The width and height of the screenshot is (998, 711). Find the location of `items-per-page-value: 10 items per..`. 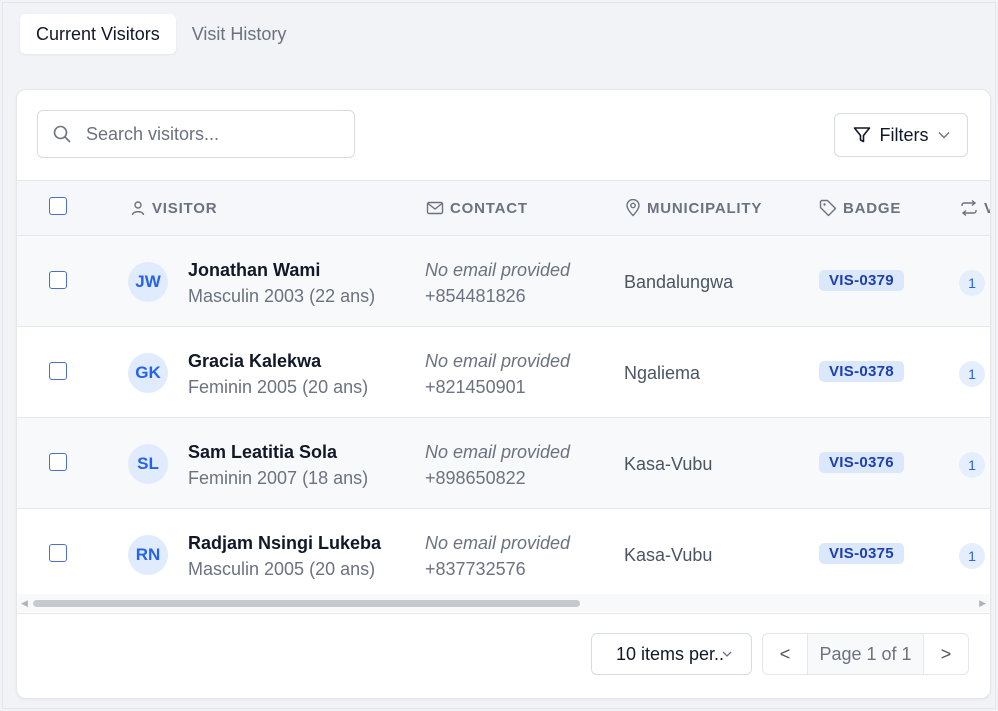

items-per-page-value: 10 items per.. is located at coordinates (670, 653).